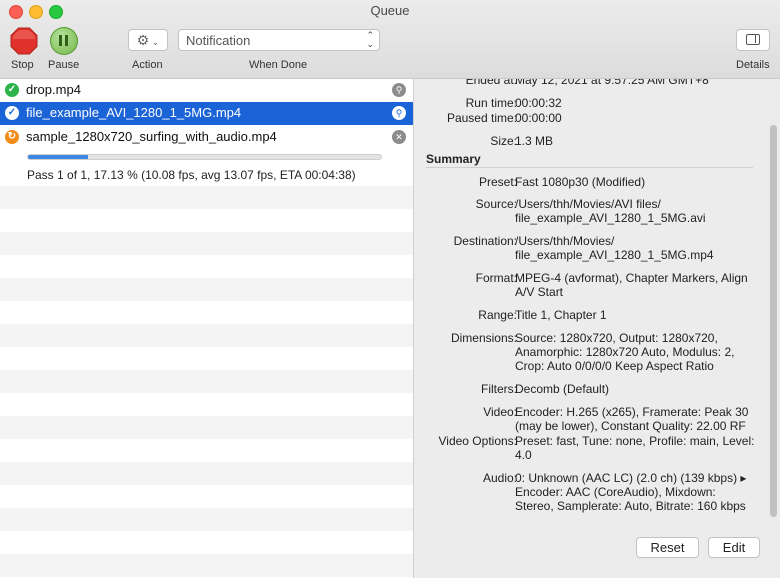 The image size is (780, 578). Describe the element at coordinates (12, 137) in the screenshot. I see `encoding-sync-icon: ↻` at that location.